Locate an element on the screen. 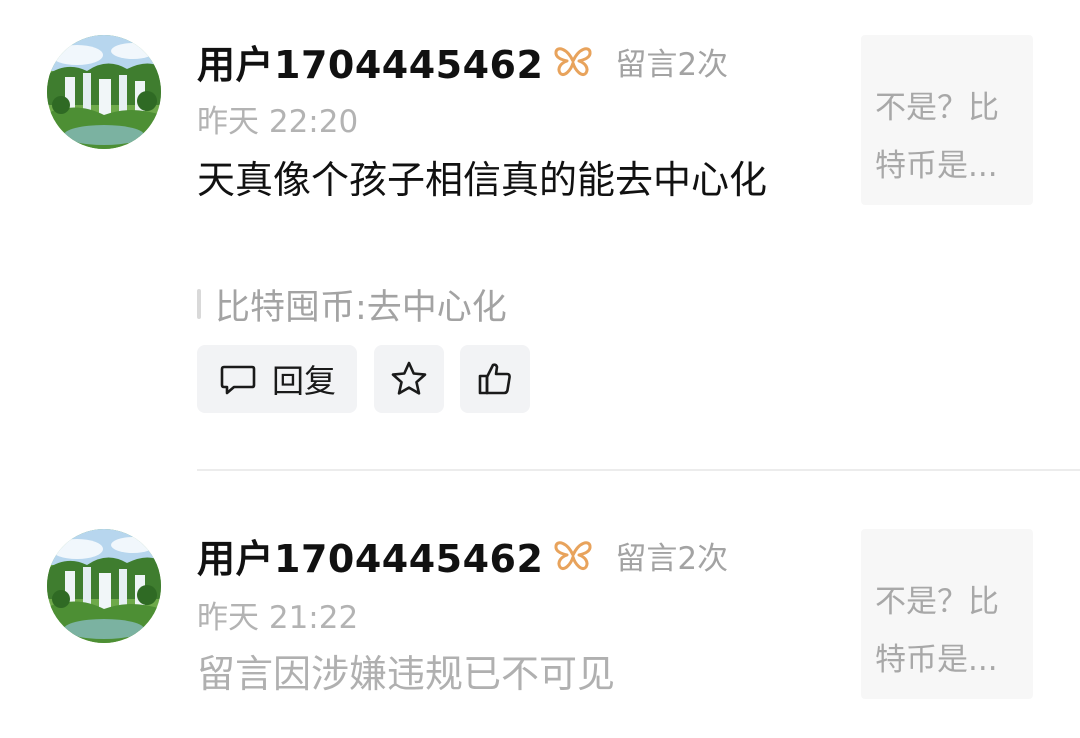 The width and height of the screenshot is (1080, 738). quoted-reference: 比特囤币:去中心化 is located at coordinates (352, 304).